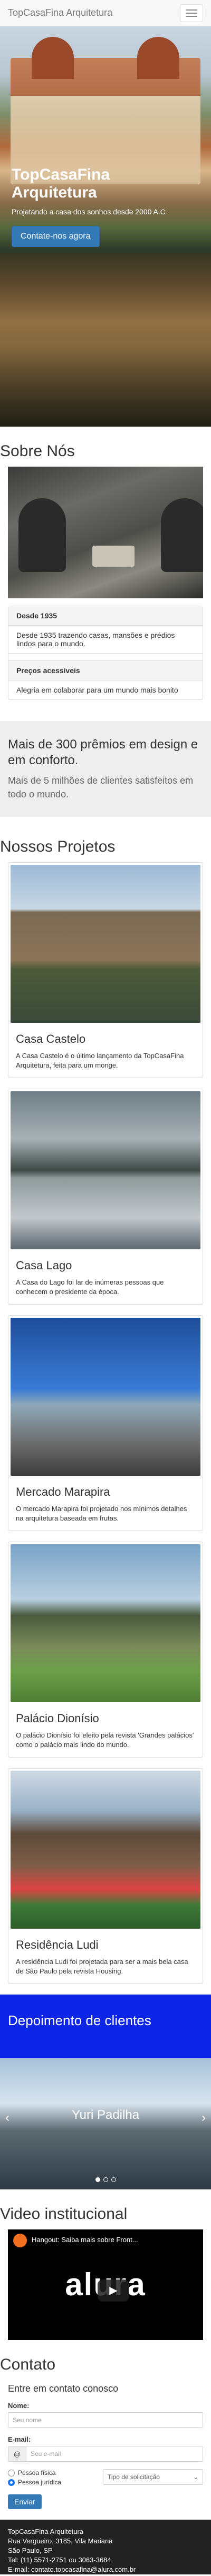  Describe the element at coordinates (113, 2291) in the screenshot. I see `play-icon: ▶` at that location.